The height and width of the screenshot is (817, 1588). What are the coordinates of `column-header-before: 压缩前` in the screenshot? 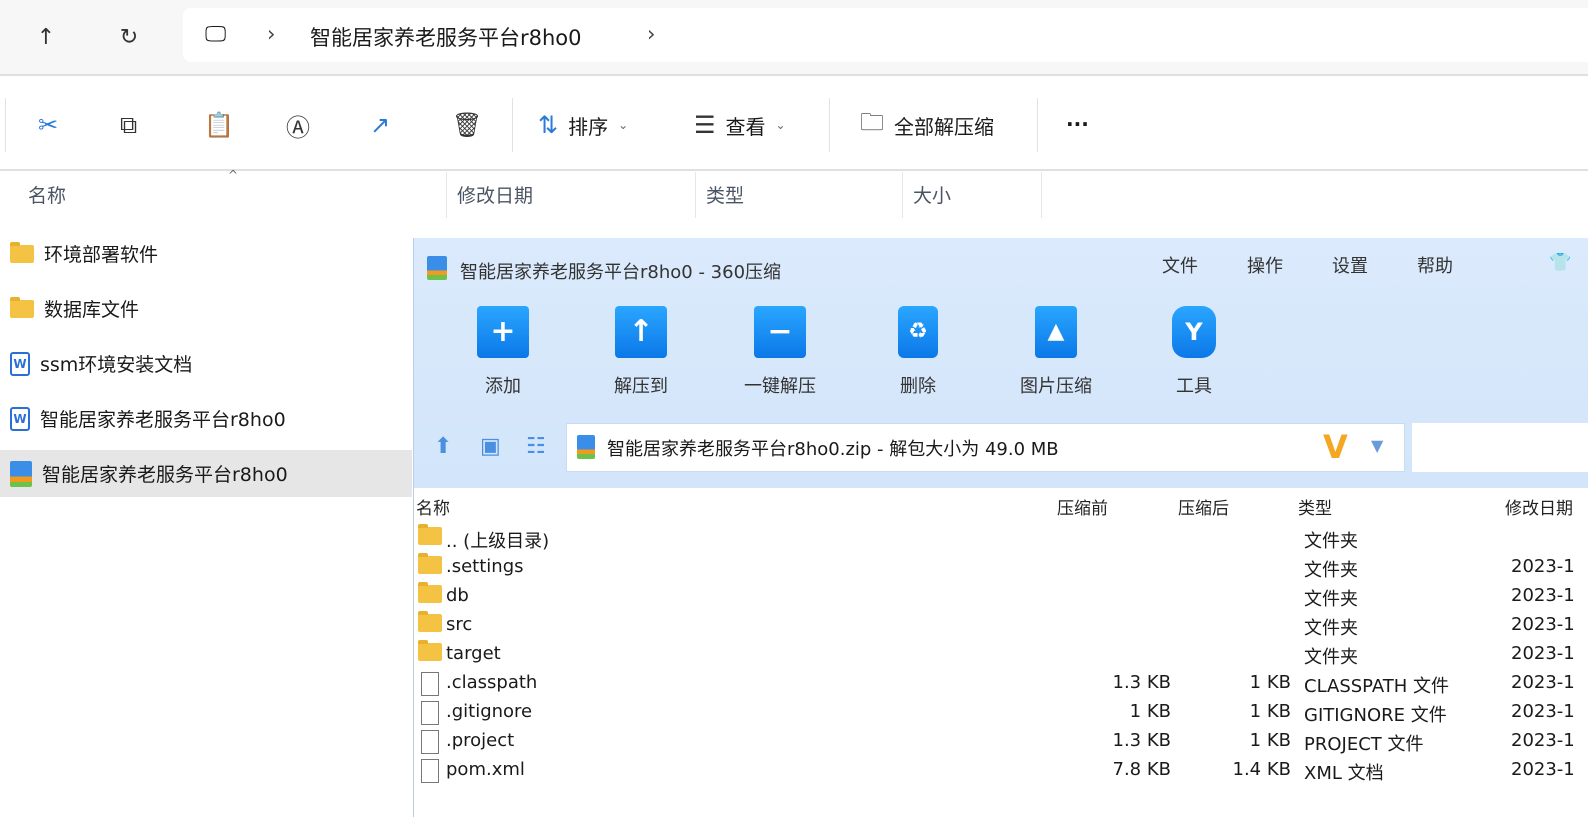 It's located at (1082, 506).